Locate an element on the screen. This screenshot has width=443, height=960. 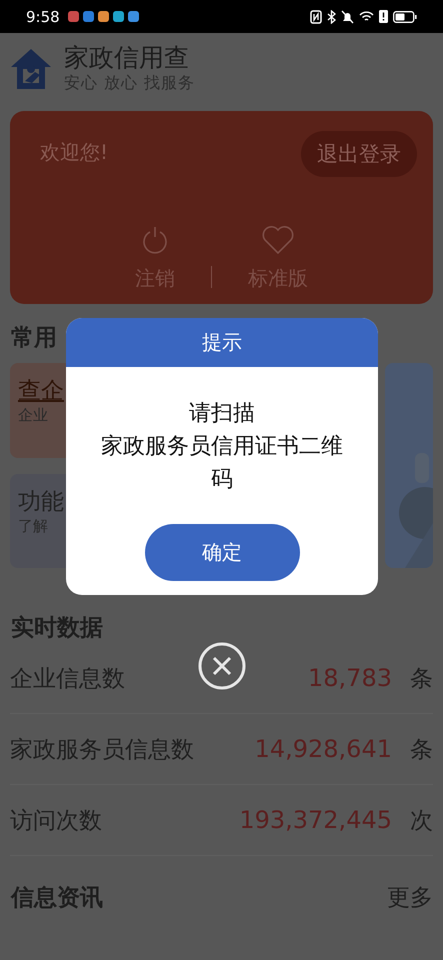
welcome-text: 欢迎您! is located at coordinates (74, 152).